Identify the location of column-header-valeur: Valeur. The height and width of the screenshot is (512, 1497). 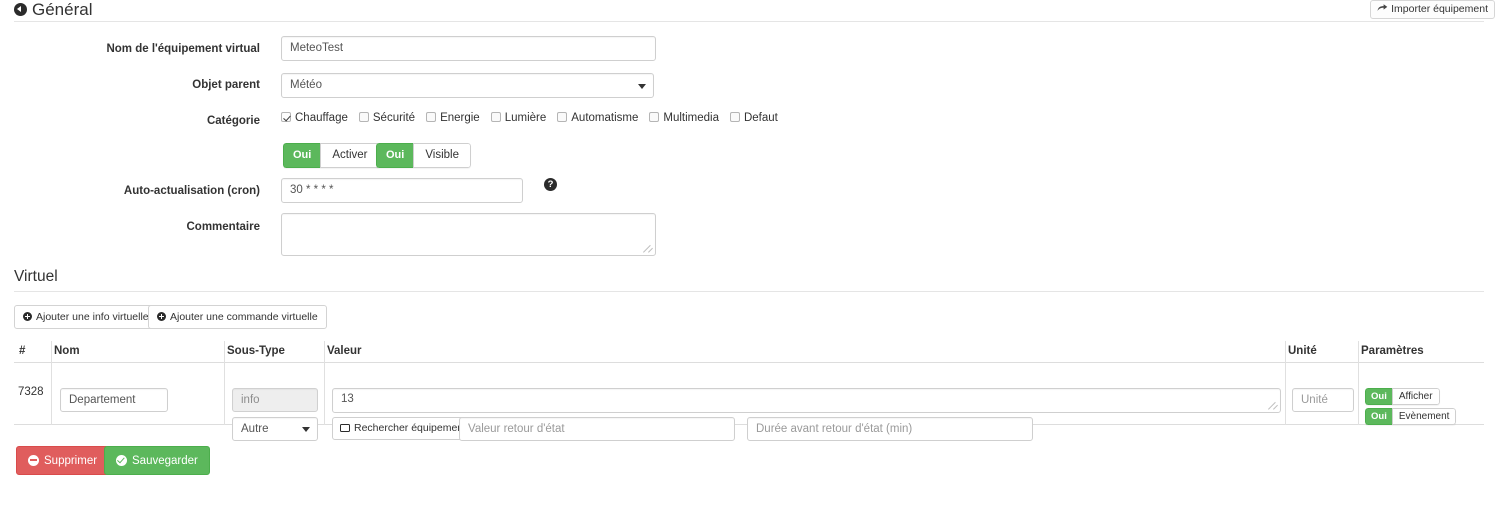
(344, 351).